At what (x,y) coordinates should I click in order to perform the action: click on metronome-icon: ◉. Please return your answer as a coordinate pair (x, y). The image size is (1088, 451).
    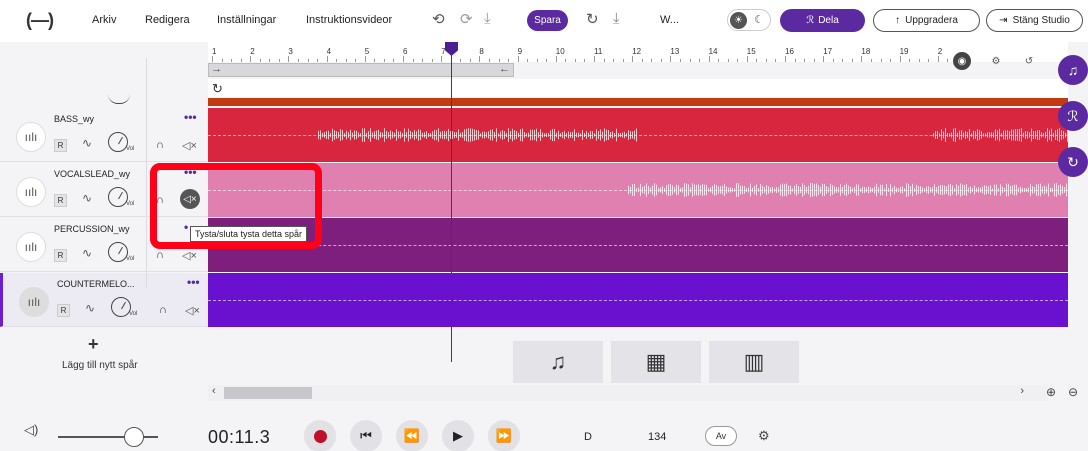
    Looking at the image, I should click on (962, 61).